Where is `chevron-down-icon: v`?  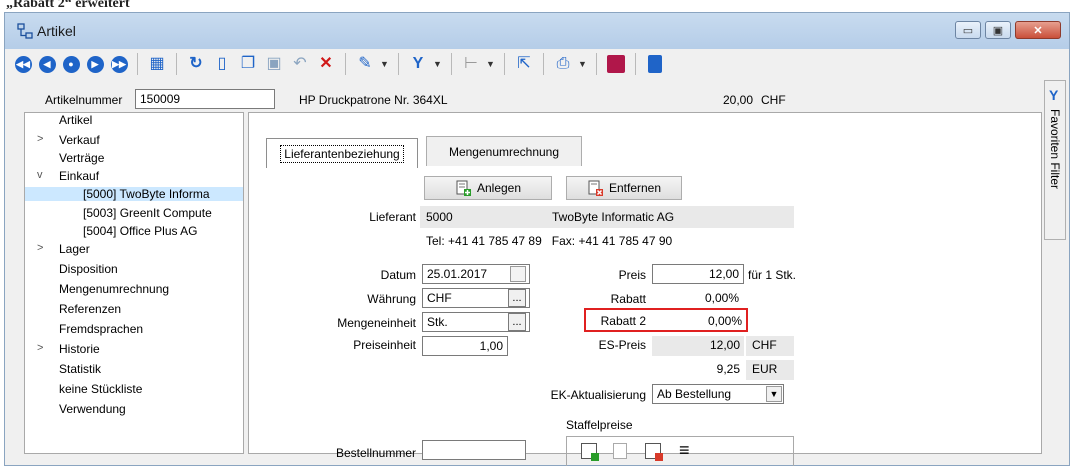 chevron-down-icon: v is located at coordinates (40, 175).